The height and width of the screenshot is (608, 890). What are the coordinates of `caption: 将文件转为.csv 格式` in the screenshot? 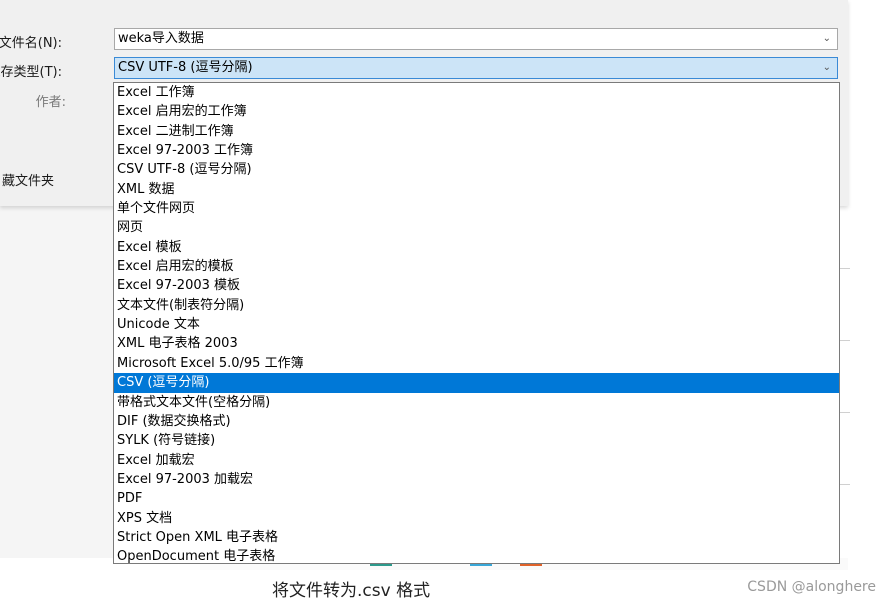 It's located at (351, 591).